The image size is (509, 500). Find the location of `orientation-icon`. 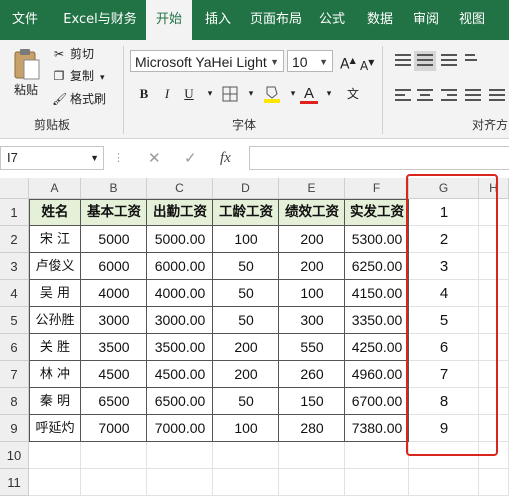

orientation-icon is located at coordinates (473, 61).